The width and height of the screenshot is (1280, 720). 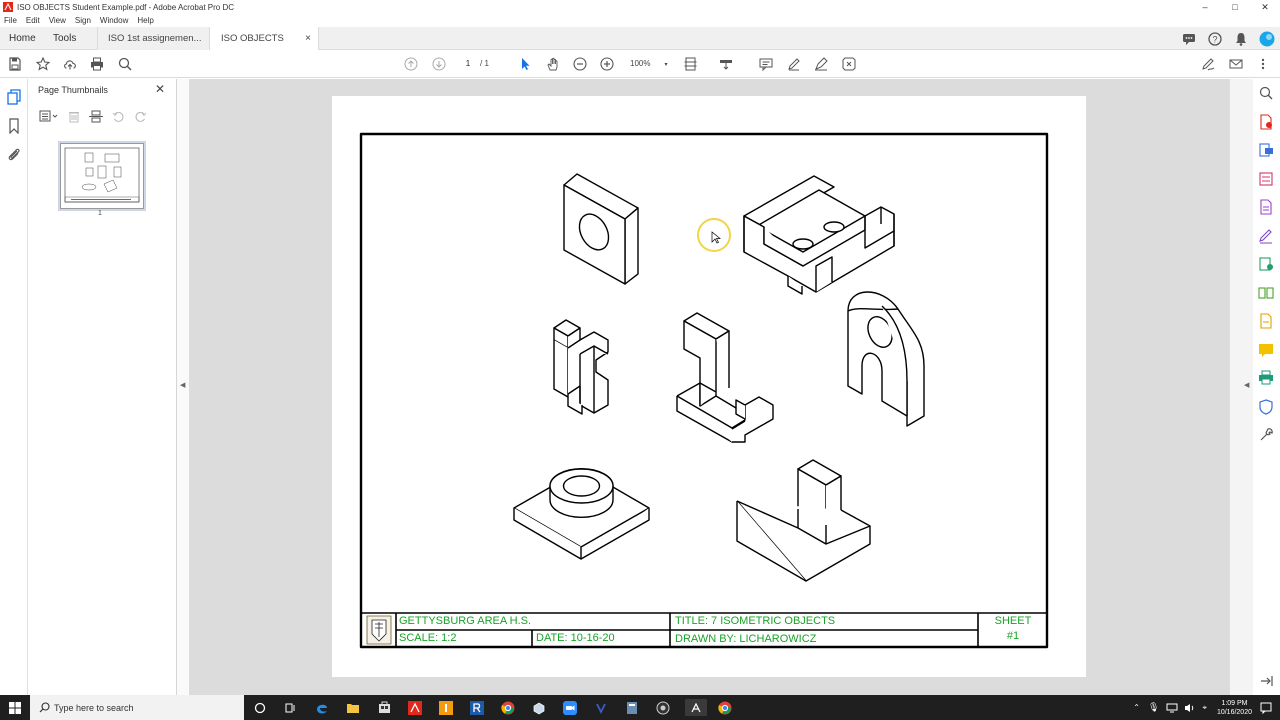 I want to click on expand-right-arrow-icon: ◀, so click(x=1246, y=385).